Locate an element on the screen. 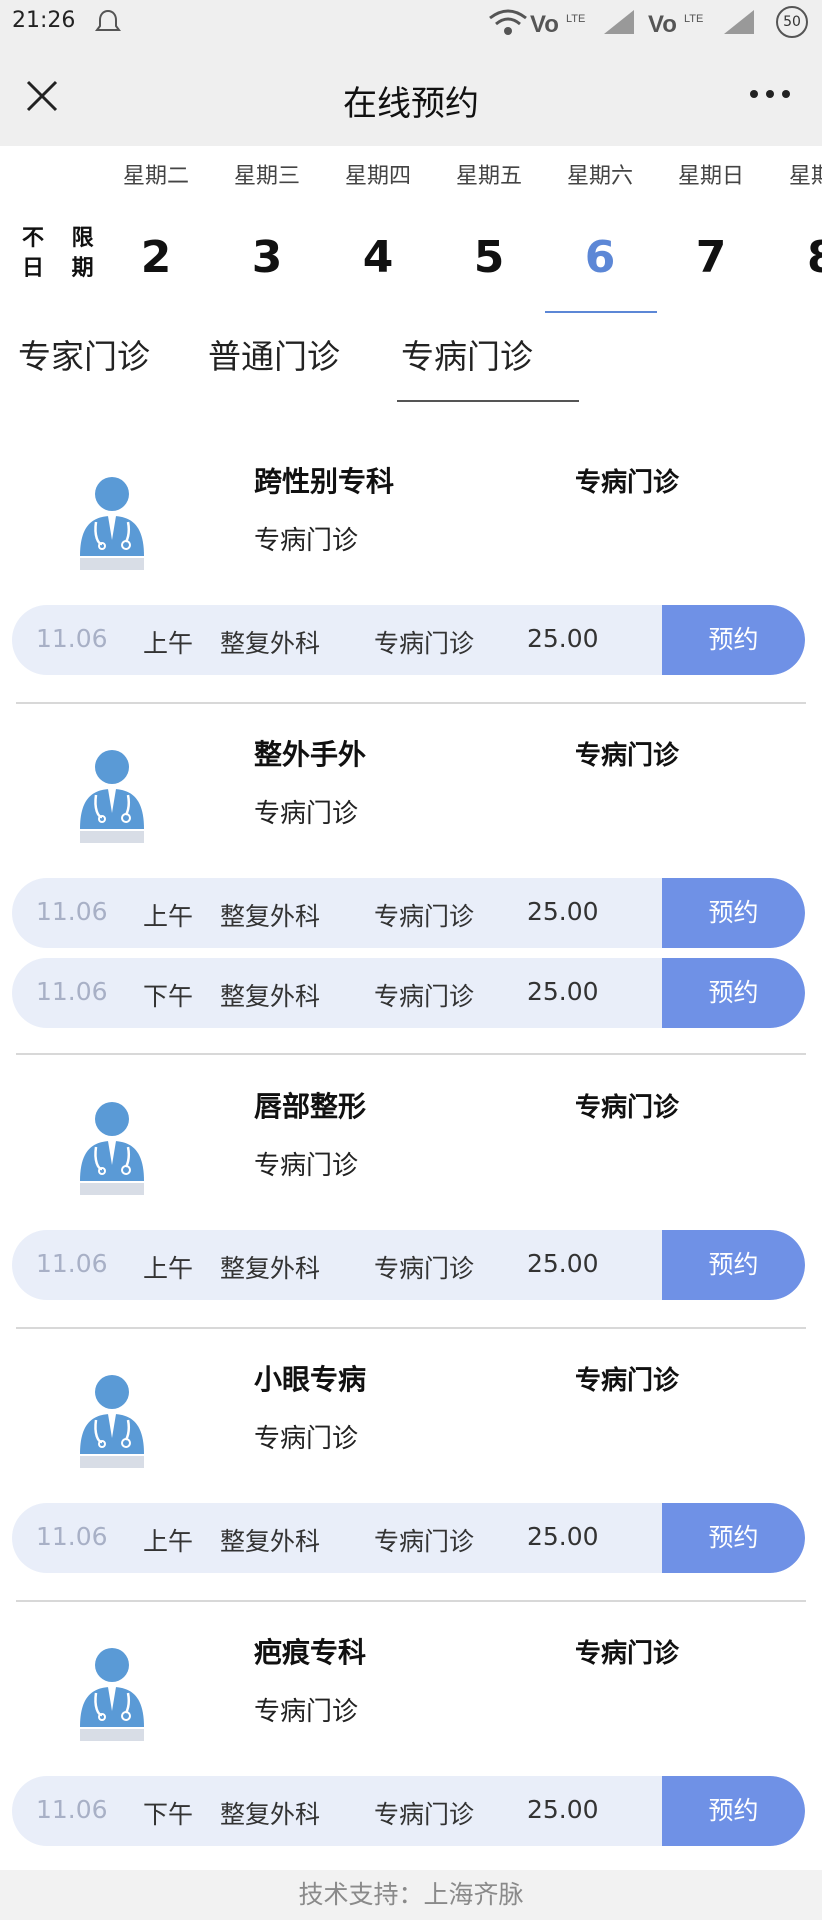 The image size is (822, 1920). day-number: 6 is located at coordinates (600, 257).